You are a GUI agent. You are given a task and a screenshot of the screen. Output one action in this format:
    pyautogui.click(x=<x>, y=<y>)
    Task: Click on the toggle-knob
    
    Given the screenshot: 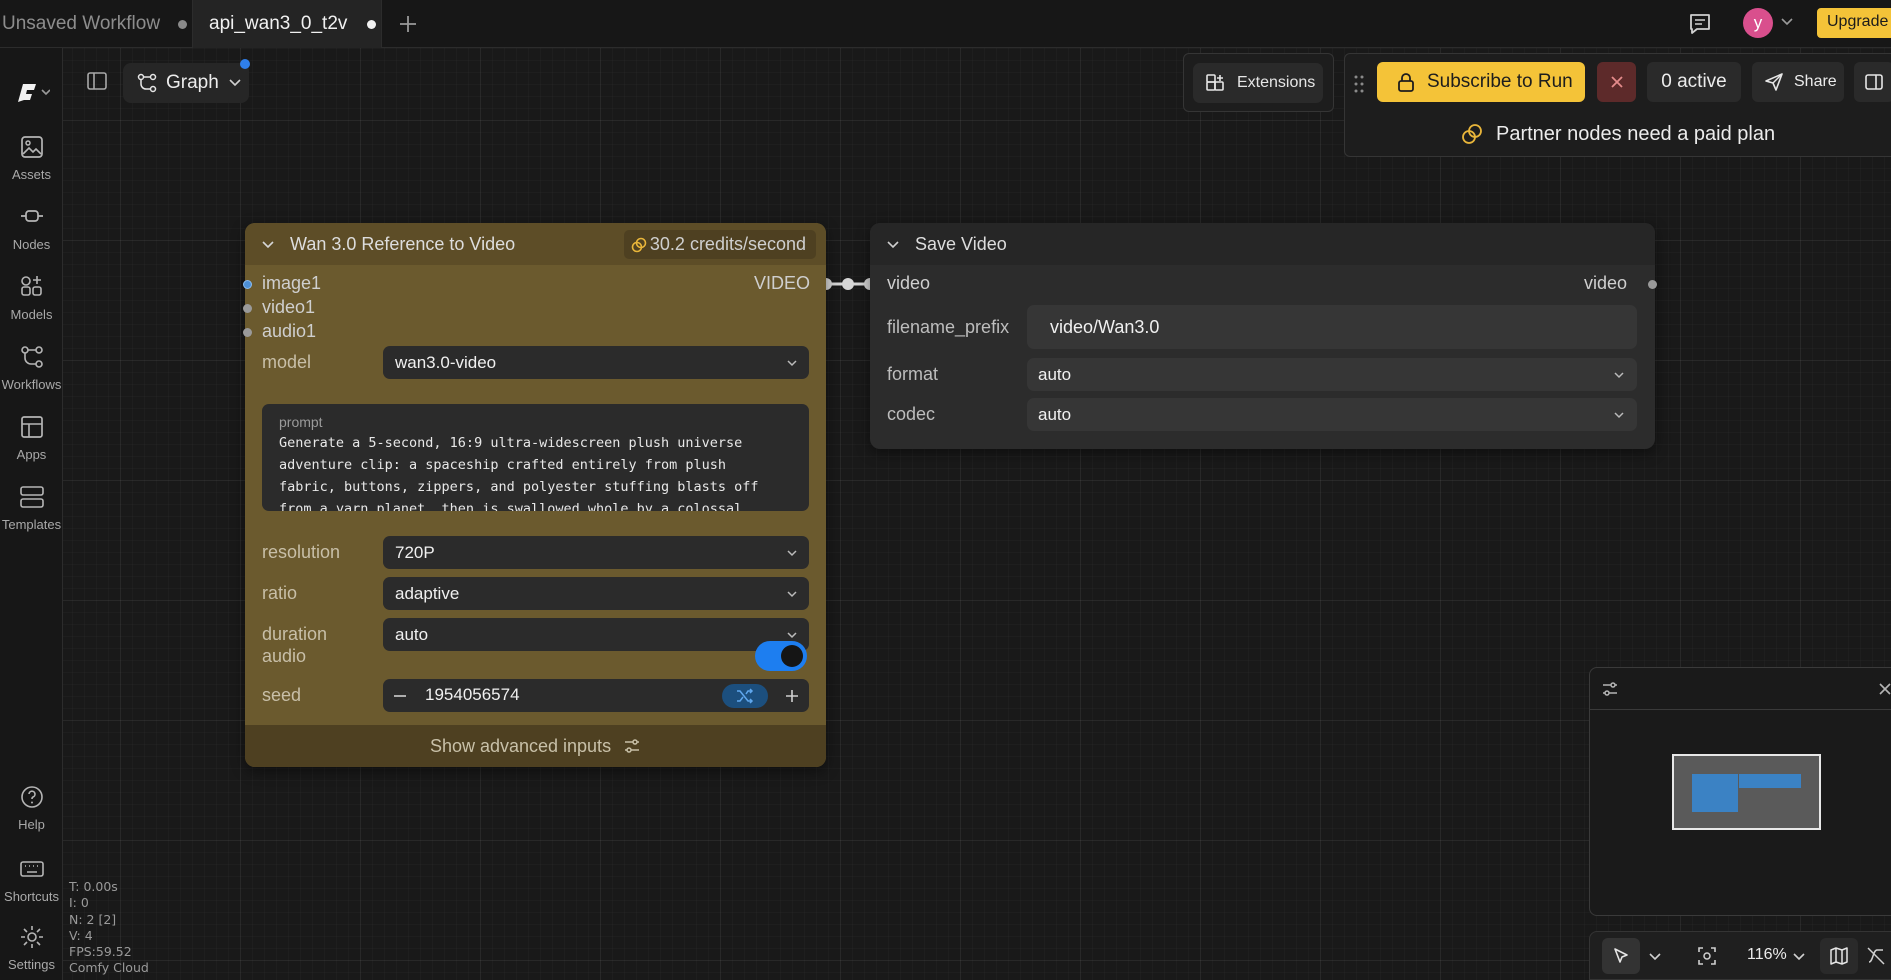 What is the action you would take?
    pyautogui.click(x=792, y=656)
    